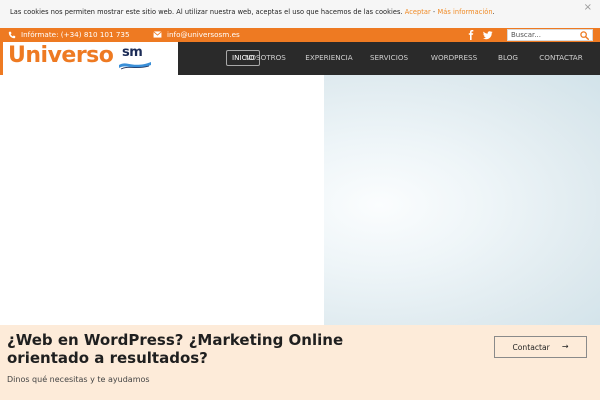 Image resolution: width=600 pixels, height=400 pixels. I want to click on search-input, so click(544, 35).